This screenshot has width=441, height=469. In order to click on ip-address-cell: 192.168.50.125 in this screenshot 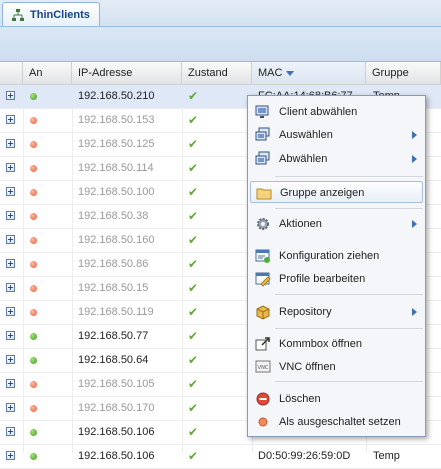, I will do `click(116, 144)`.